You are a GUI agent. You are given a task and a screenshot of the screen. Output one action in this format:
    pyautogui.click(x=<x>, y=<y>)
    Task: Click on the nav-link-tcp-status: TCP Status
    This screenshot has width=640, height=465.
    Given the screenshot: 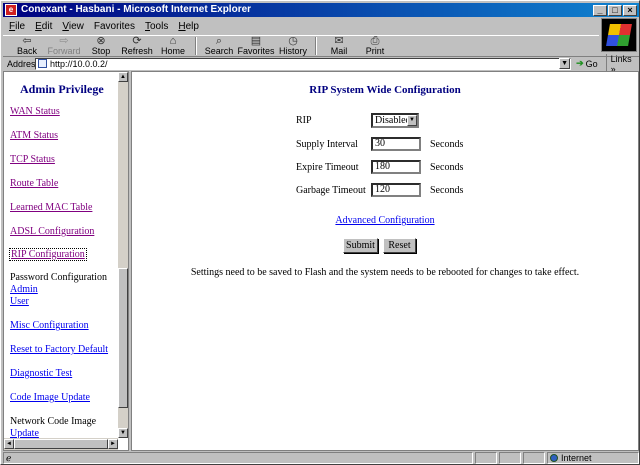 What is the action you would take?
    pyautogui.click(x=32, y=159)
    